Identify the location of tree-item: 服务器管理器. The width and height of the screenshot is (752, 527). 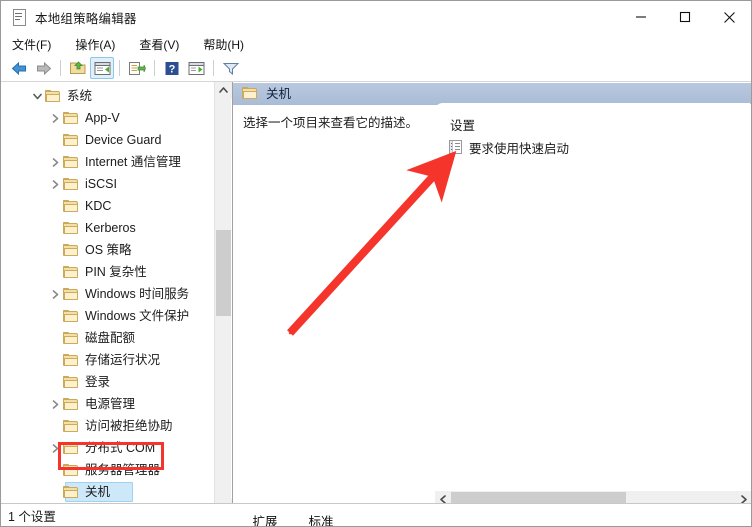
(108, 470).